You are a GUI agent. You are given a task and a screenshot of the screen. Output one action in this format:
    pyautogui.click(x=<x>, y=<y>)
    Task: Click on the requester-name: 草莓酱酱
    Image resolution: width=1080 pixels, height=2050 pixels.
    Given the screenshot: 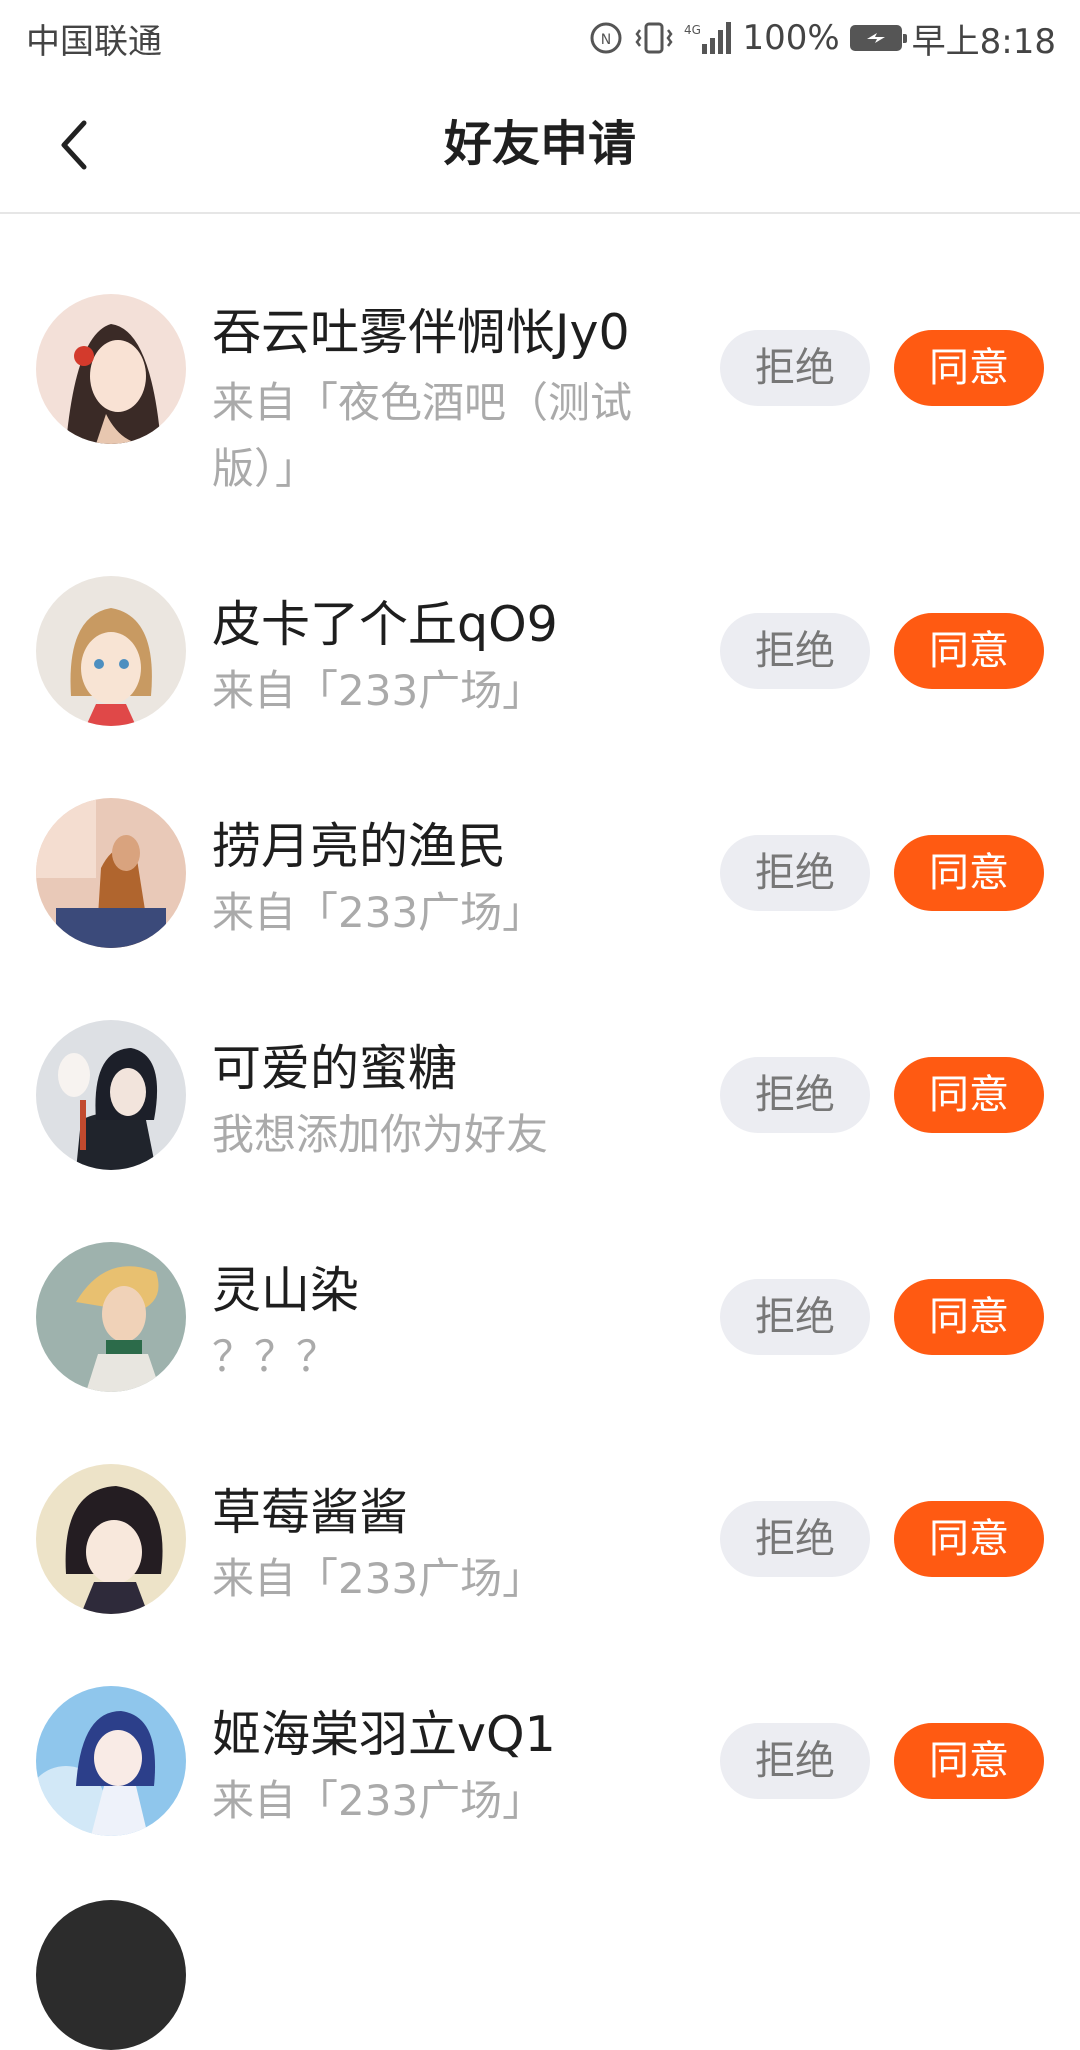 What is the action you would take?
    pyautogui.click(x=310, y=1512)
    